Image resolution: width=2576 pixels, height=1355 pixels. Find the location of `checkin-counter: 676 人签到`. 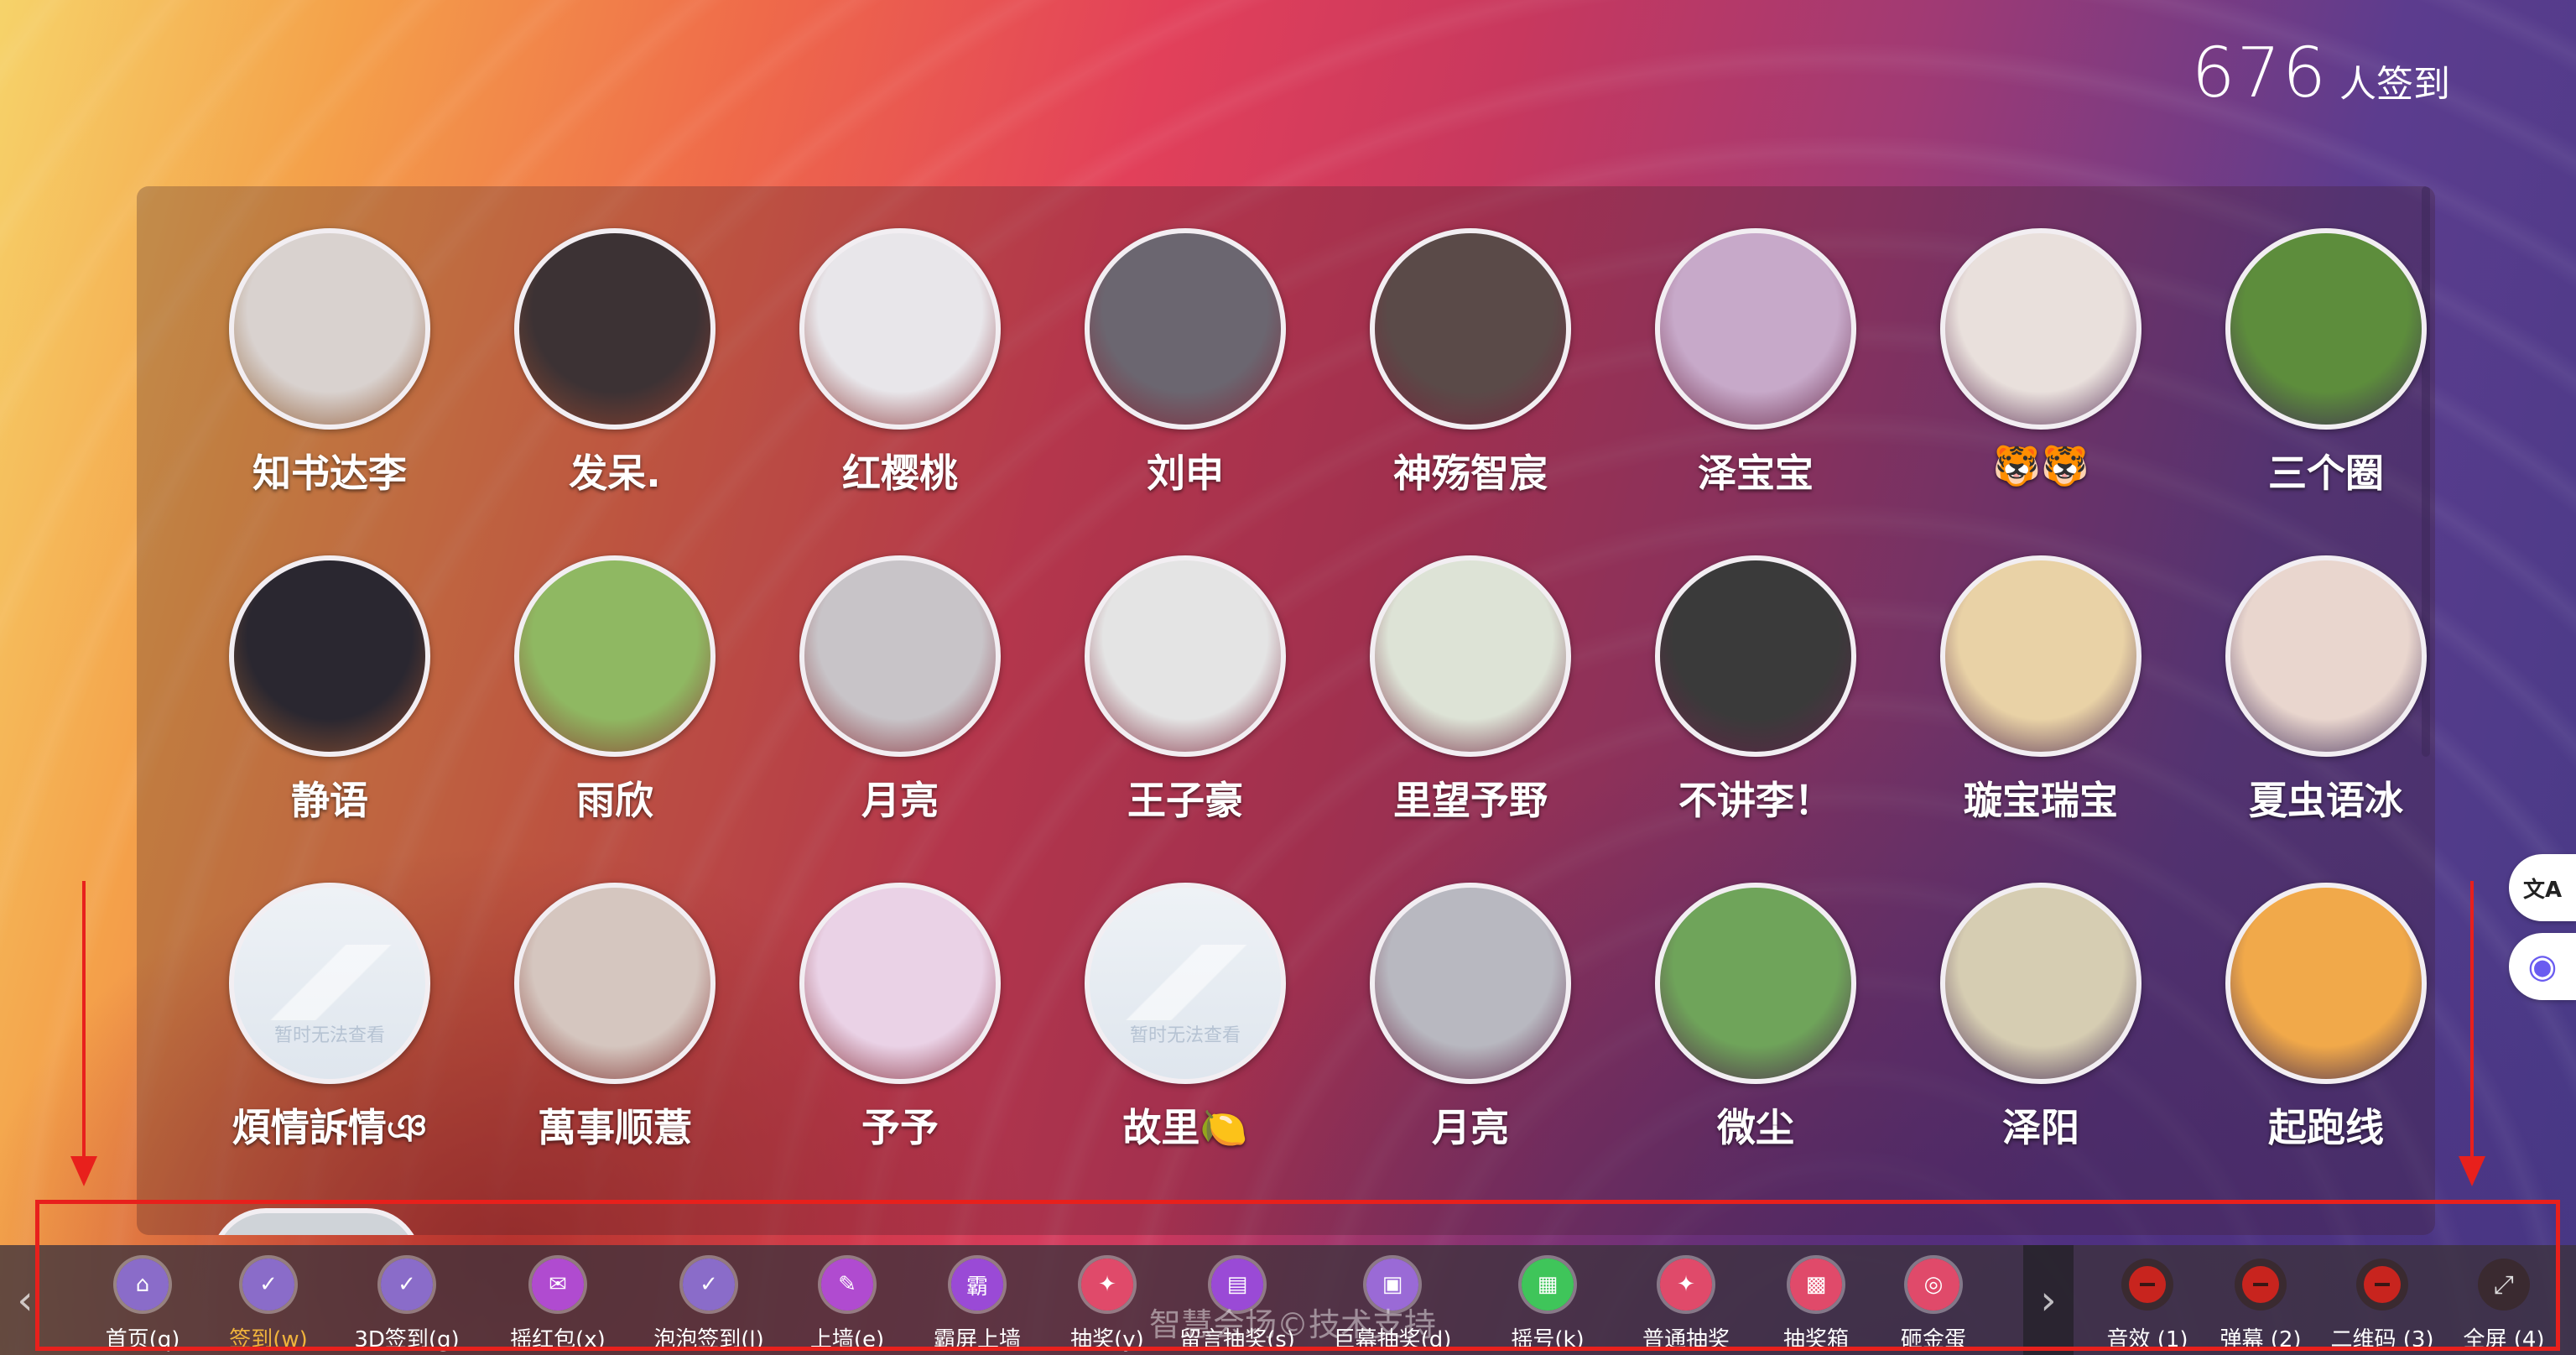

checkin-counter: 676 人签到 is located at coordinates (2320, 73).